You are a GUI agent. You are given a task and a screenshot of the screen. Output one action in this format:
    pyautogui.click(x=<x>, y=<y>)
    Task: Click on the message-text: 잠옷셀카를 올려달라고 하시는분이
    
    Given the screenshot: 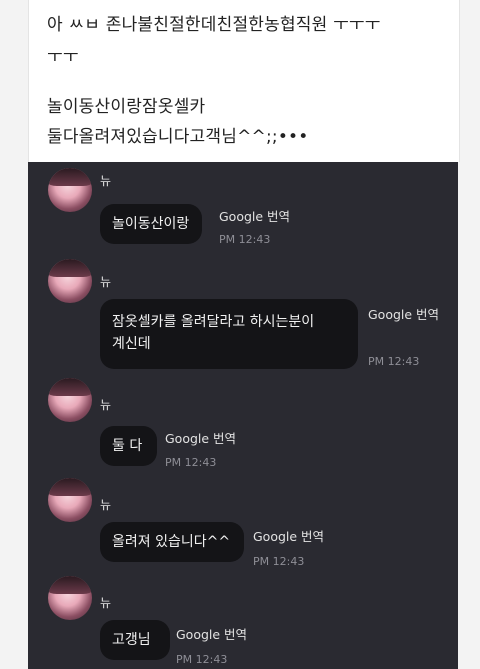 What is the action you would take?
    pyautogui.click(x=213, y=322)
    